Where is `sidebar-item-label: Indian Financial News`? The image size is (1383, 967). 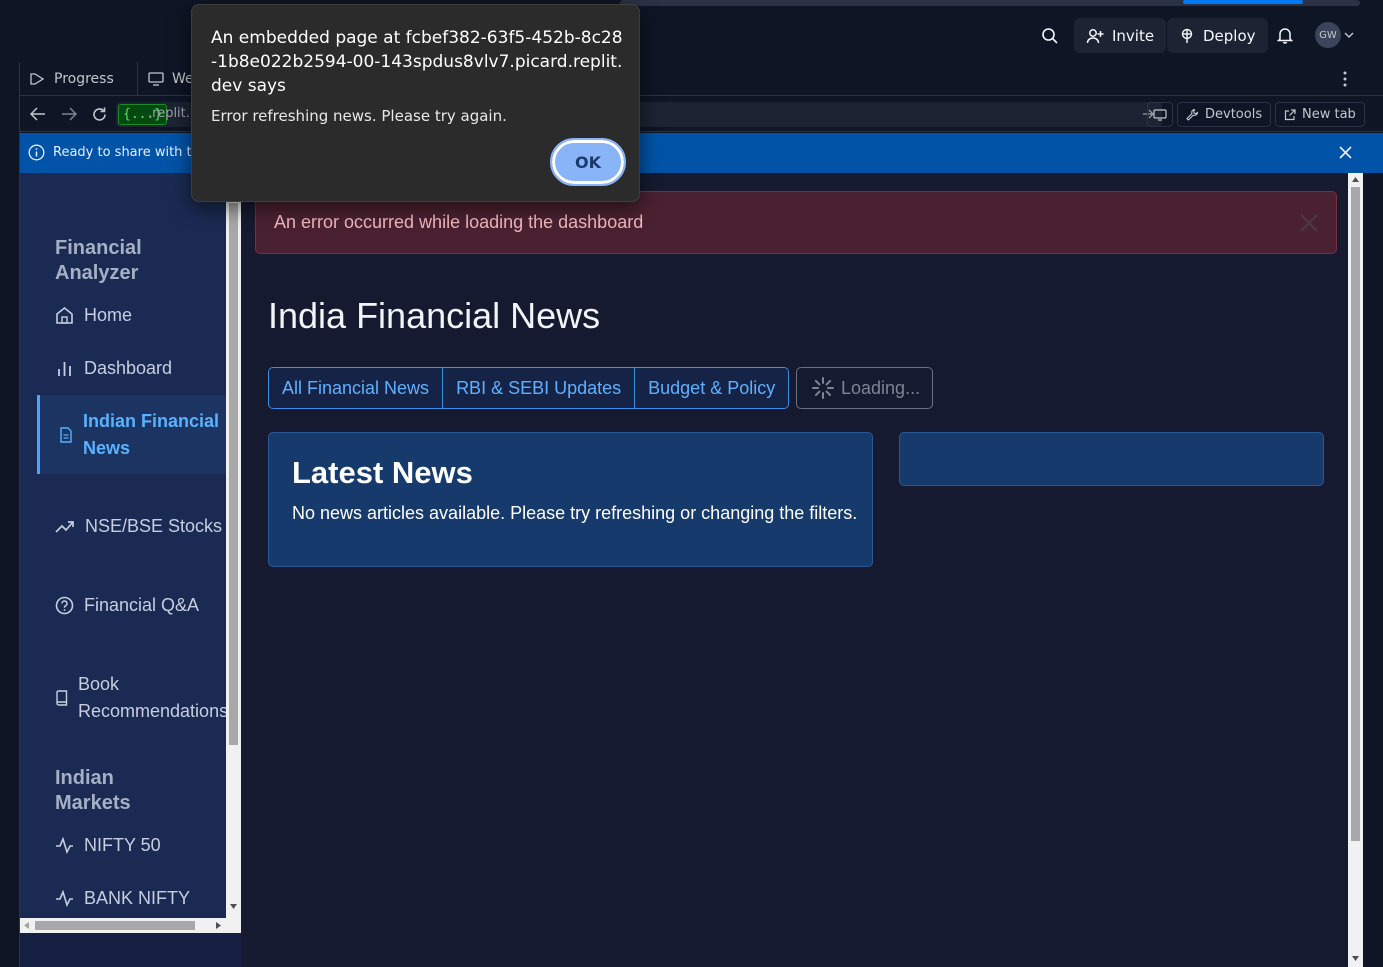
sidebar-item-label: Indian Financial News is located at coordinates (151, 434).